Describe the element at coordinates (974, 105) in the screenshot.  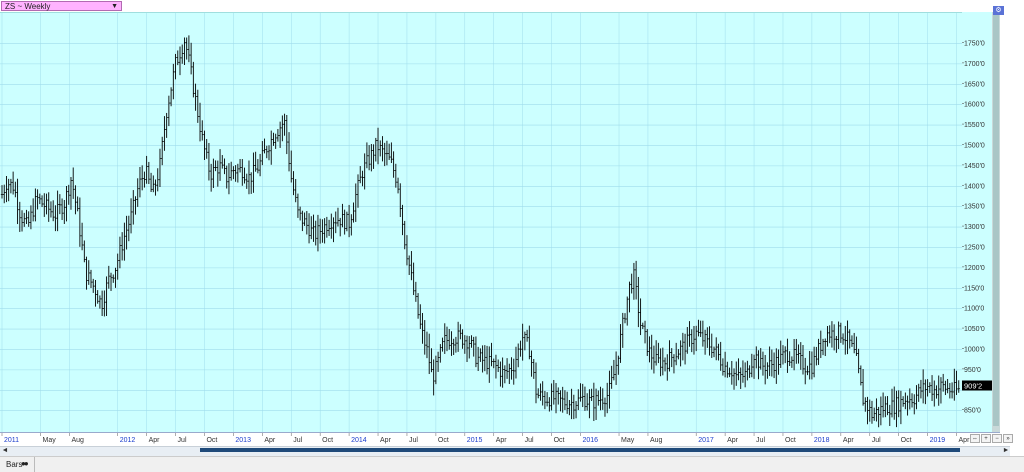
I see `price-tick-label: 1600'0` at that location.